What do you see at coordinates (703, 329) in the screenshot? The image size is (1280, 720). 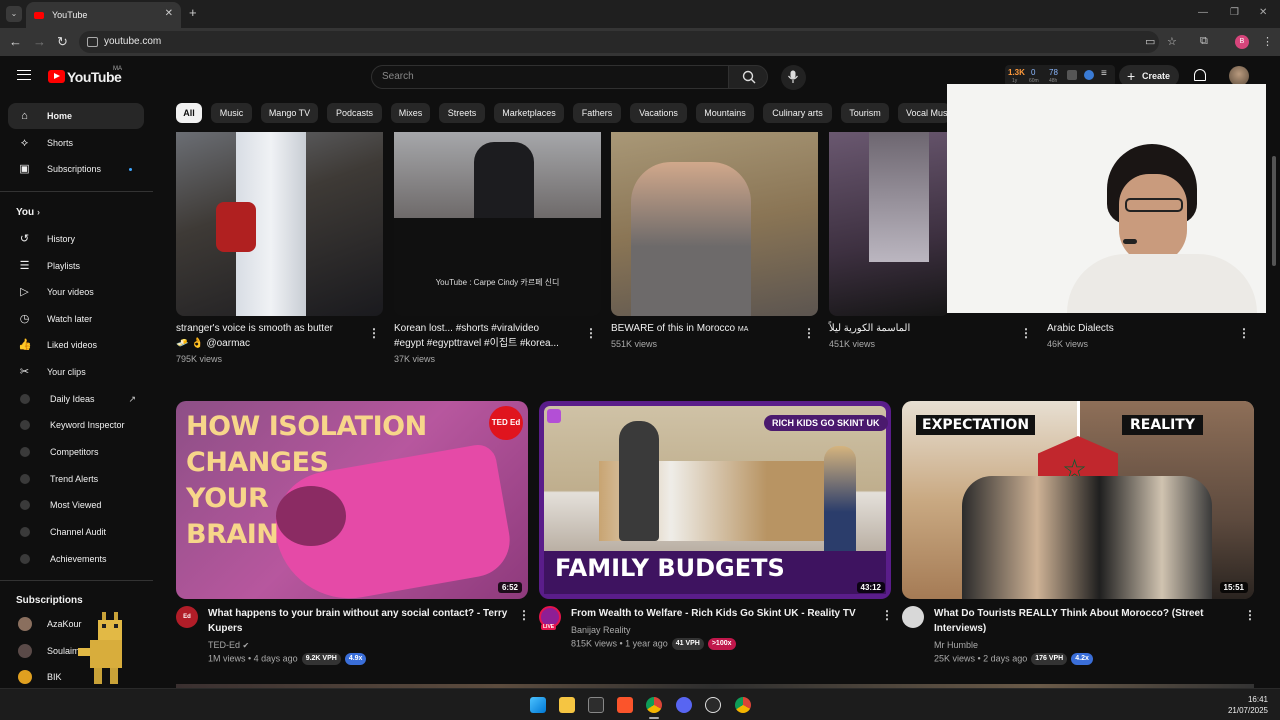 I see `video-title: BEWARE of this in Morocco MA` at bounding box center [703, 329].